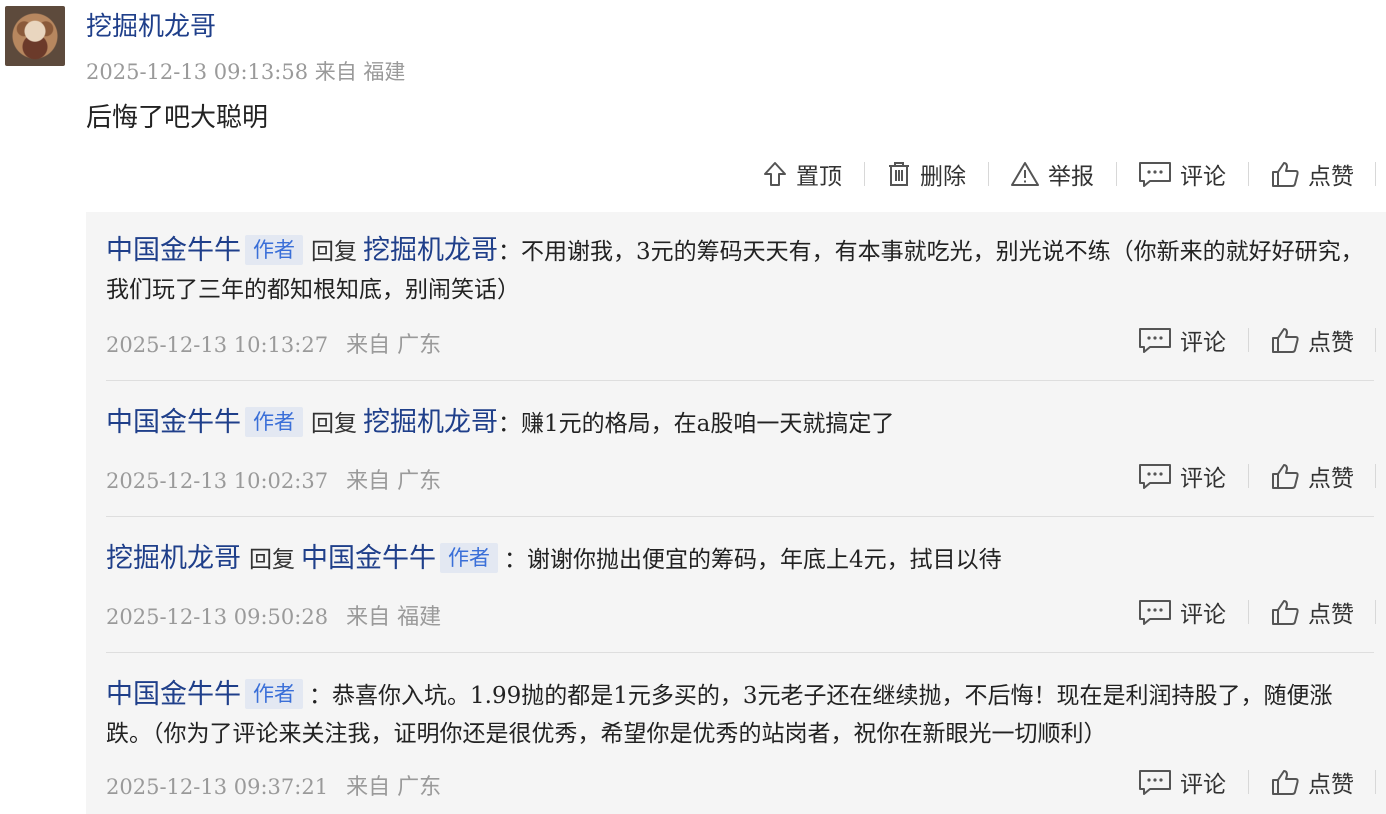  I want to click on like-button: 点赞, so click(1312, 174).